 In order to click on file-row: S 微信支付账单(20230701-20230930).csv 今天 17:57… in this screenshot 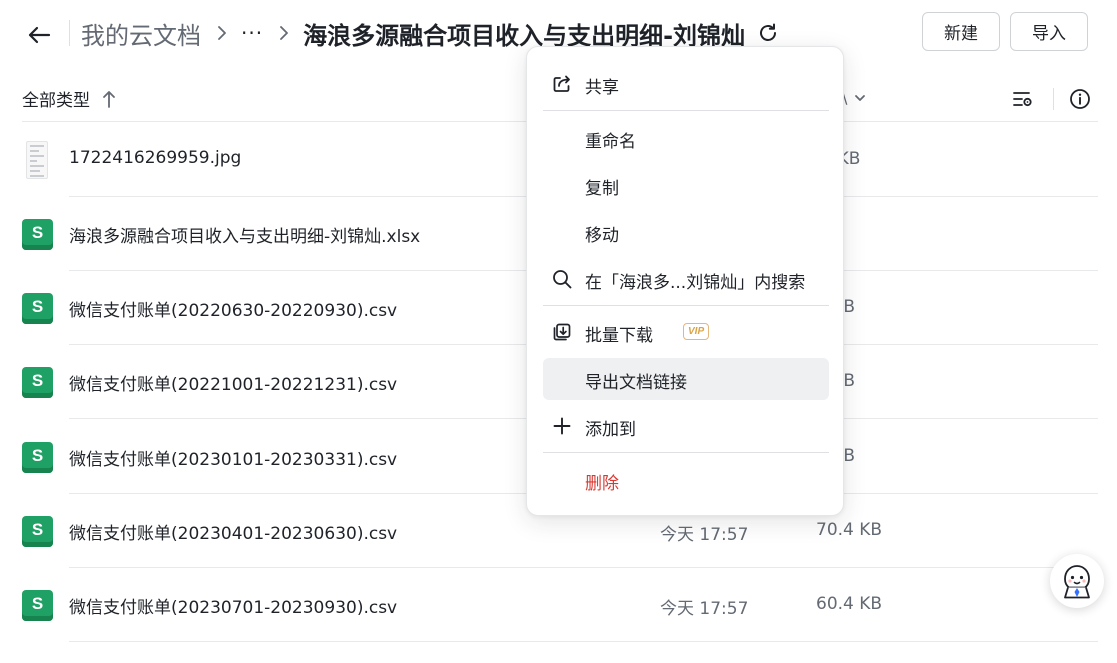, I will do `click(558, 605)`.